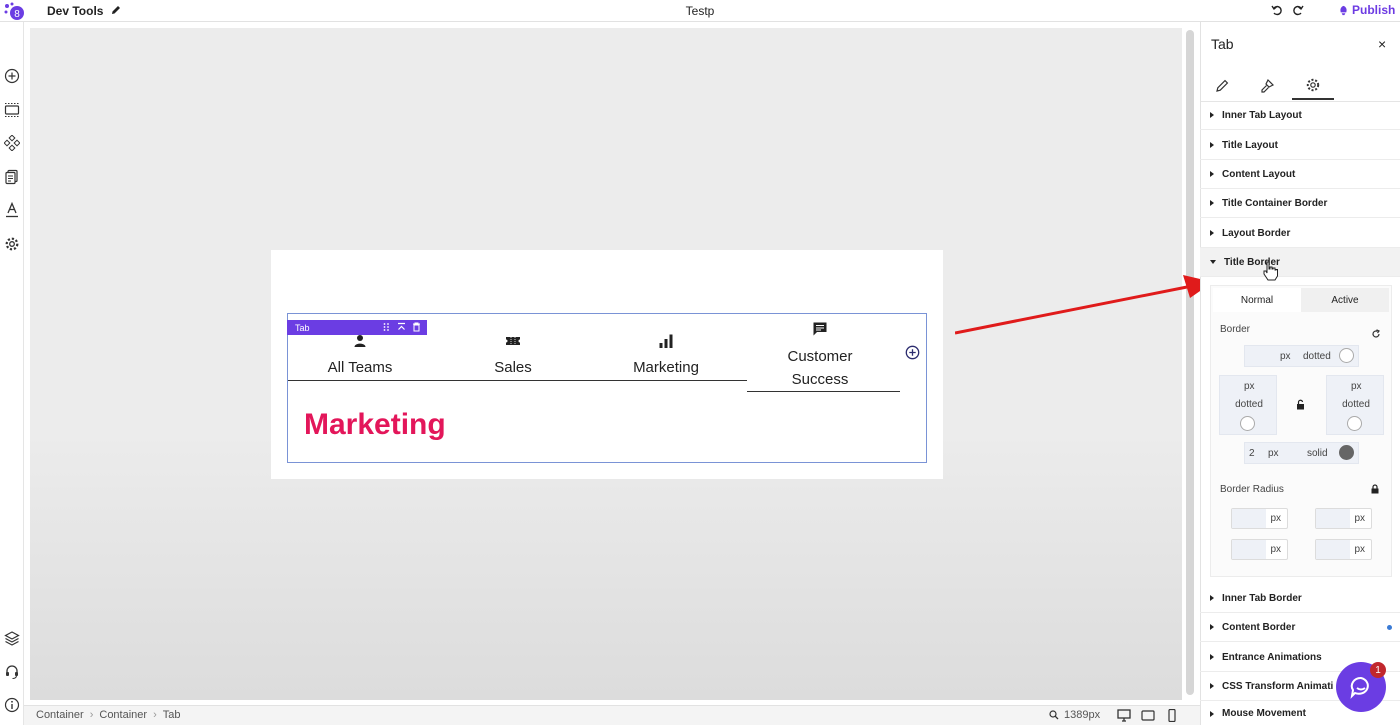 This screenshot has width=1400, height=725. Describe the element at coordinates (1359, 687) in the screenshot. I see `chat-bubble-icon` at that location.